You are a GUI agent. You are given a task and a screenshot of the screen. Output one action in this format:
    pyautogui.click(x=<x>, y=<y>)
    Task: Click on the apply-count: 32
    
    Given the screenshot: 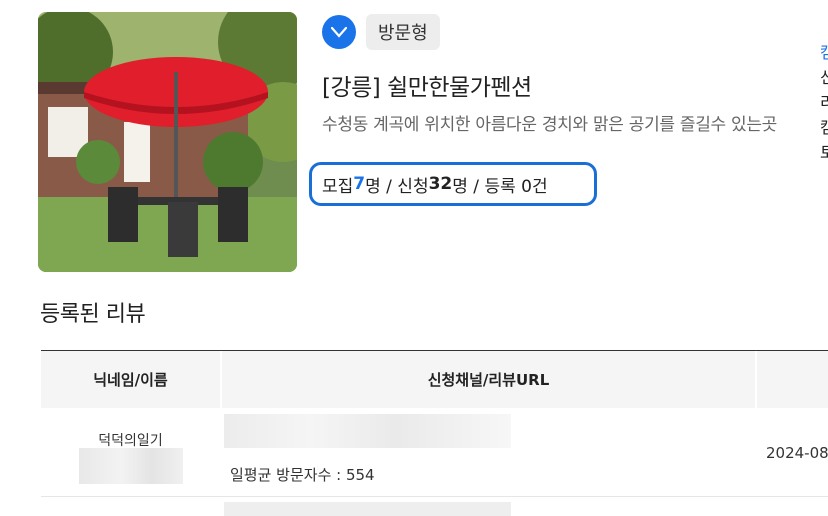 What is the action you would take?
    pyautogui.click(x=440, y=184)
    